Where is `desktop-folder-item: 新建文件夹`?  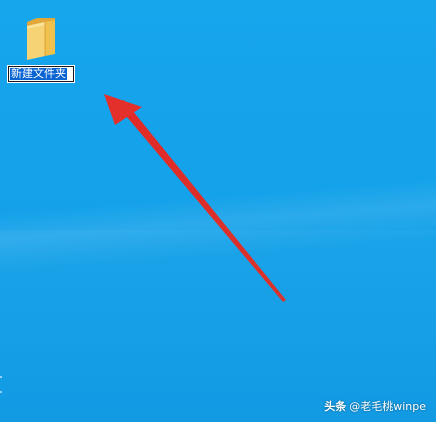
desktop-folder-item: 新建文件夹 is located at coordinates (42, 51).